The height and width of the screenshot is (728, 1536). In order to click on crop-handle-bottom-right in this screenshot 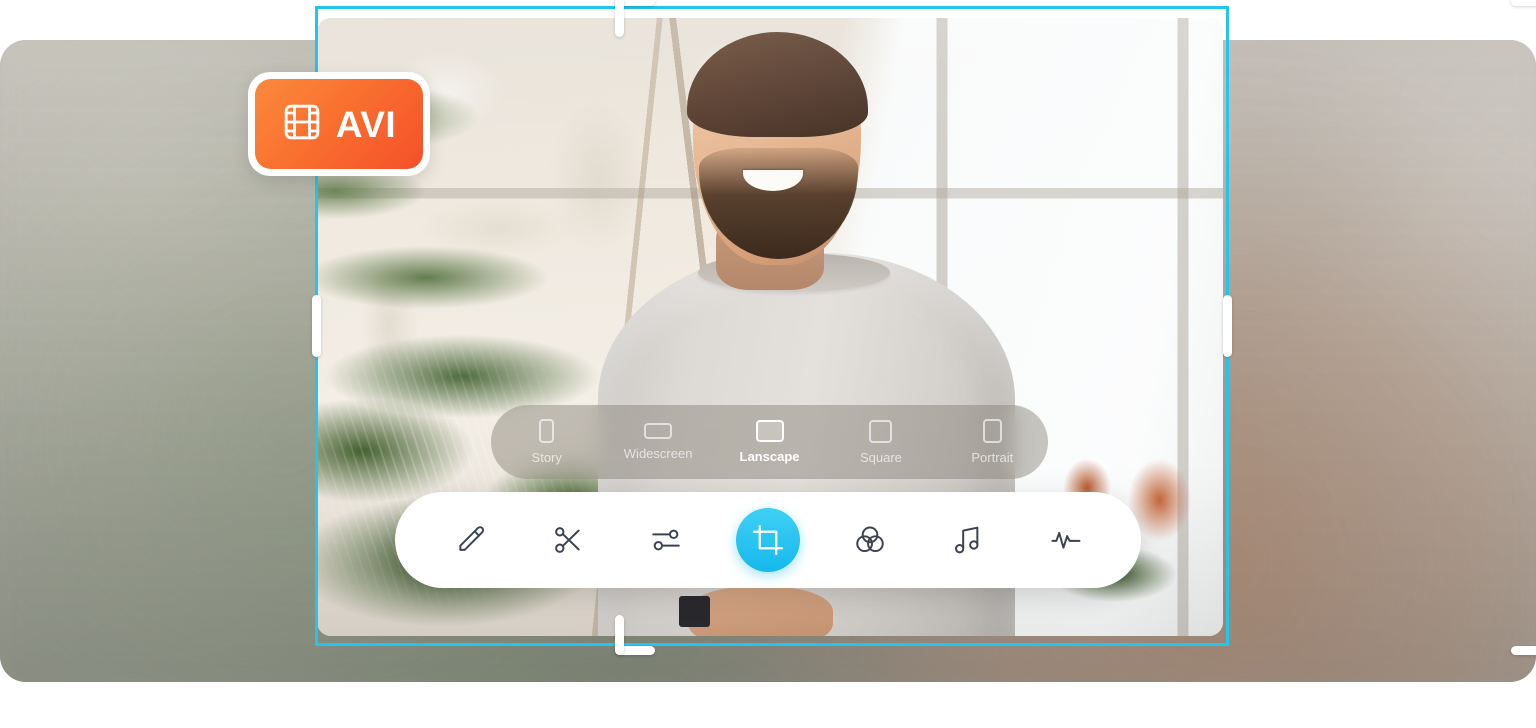, I will do `click(1523, 635)`.